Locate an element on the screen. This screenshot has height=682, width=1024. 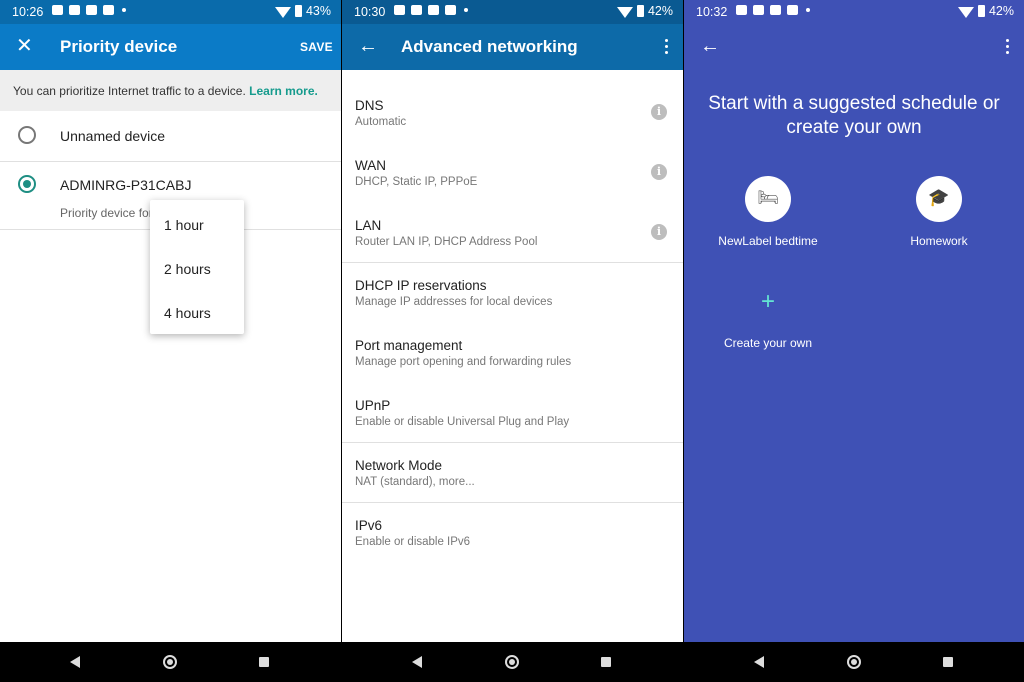
settings-row-wan: WAN DHCP, Static IP, PPPoE i is located at coordinates (512, 176).